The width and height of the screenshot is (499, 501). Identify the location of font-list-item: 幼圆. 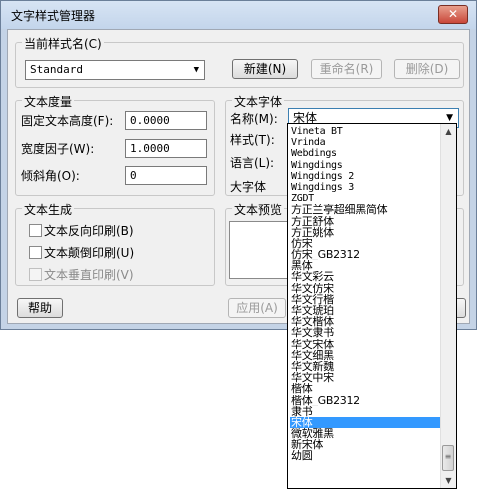
(366, 455).